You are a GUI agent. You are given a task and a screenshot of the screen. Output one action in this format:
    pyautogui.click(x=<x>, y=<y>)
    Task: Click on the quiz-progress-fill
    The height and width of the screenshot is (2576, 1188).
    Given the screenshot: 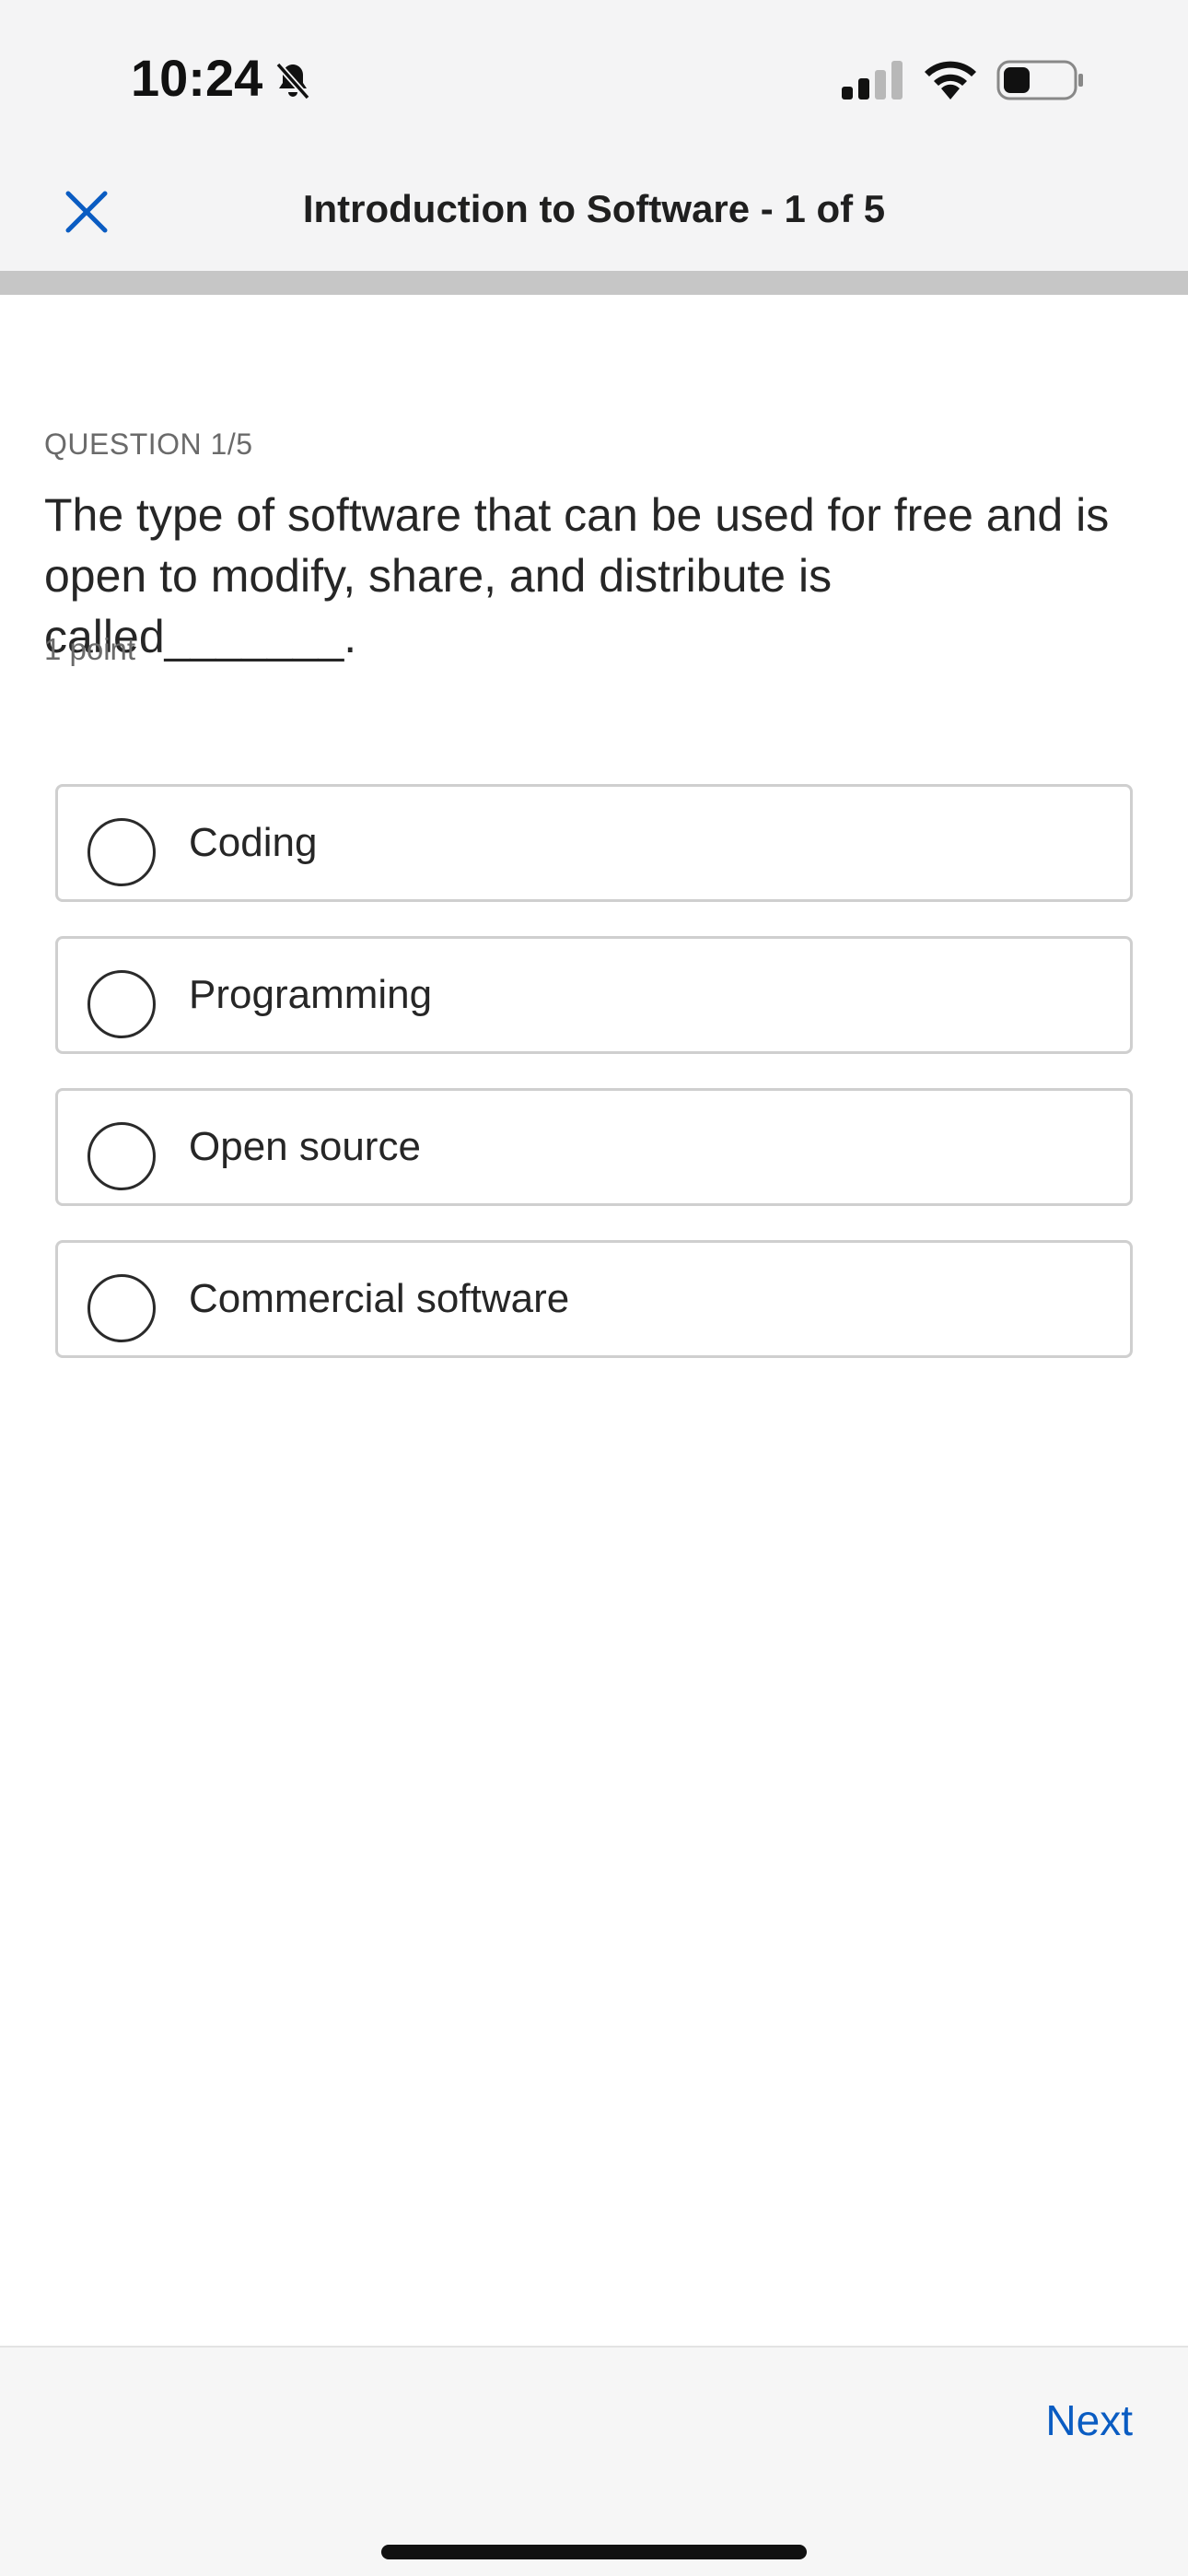 What is the action you would take?
    pyautogui.click(x=119, y=283)
    